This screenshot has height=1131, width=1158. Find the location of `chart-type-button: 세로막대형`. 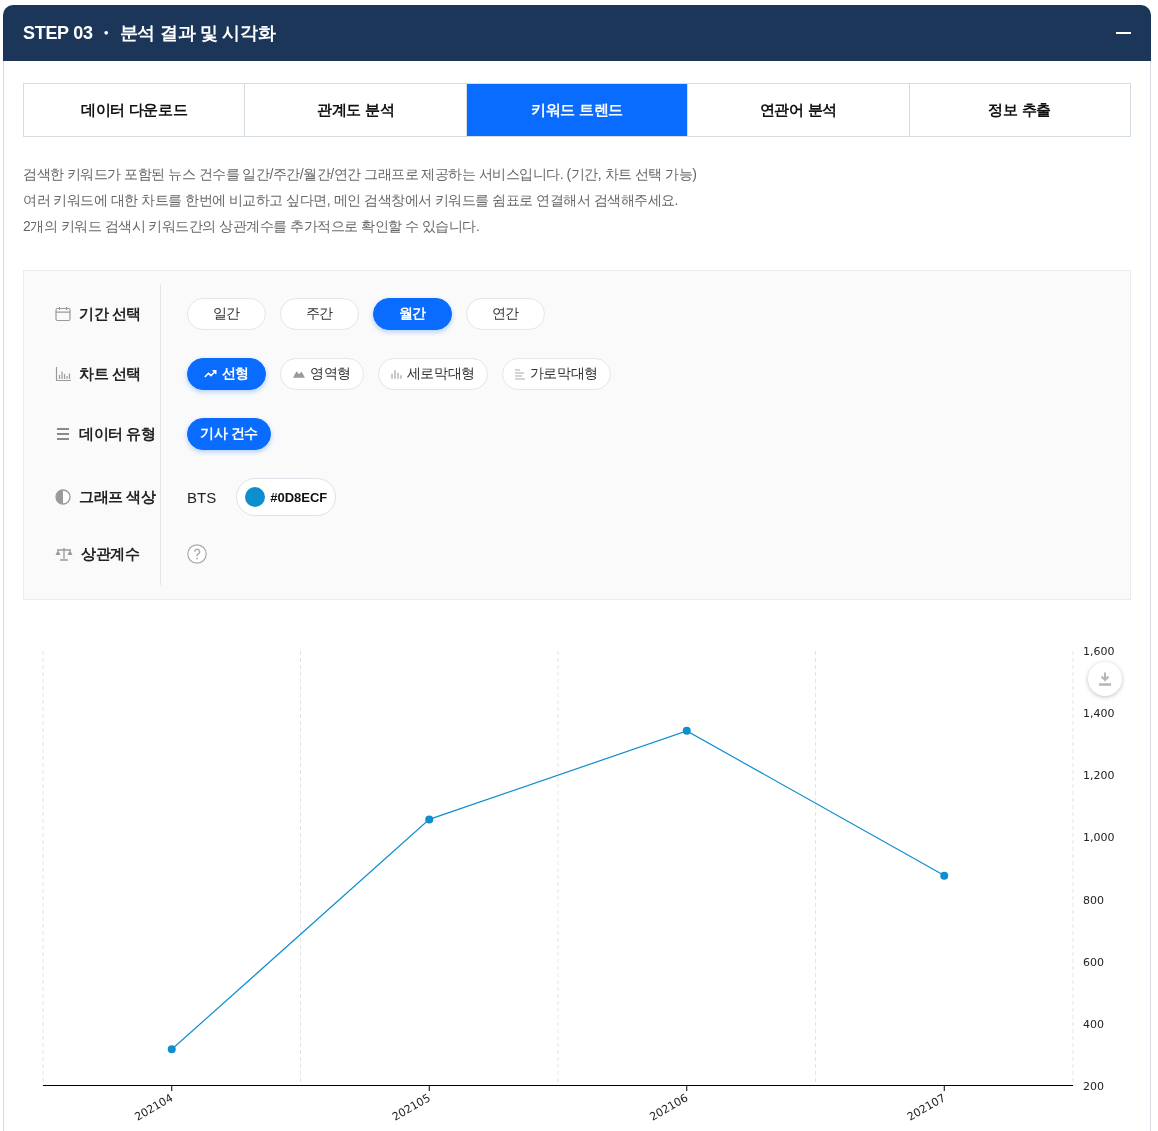

chart-type-button: 세로막대형 is located at coordinates (432, 374).